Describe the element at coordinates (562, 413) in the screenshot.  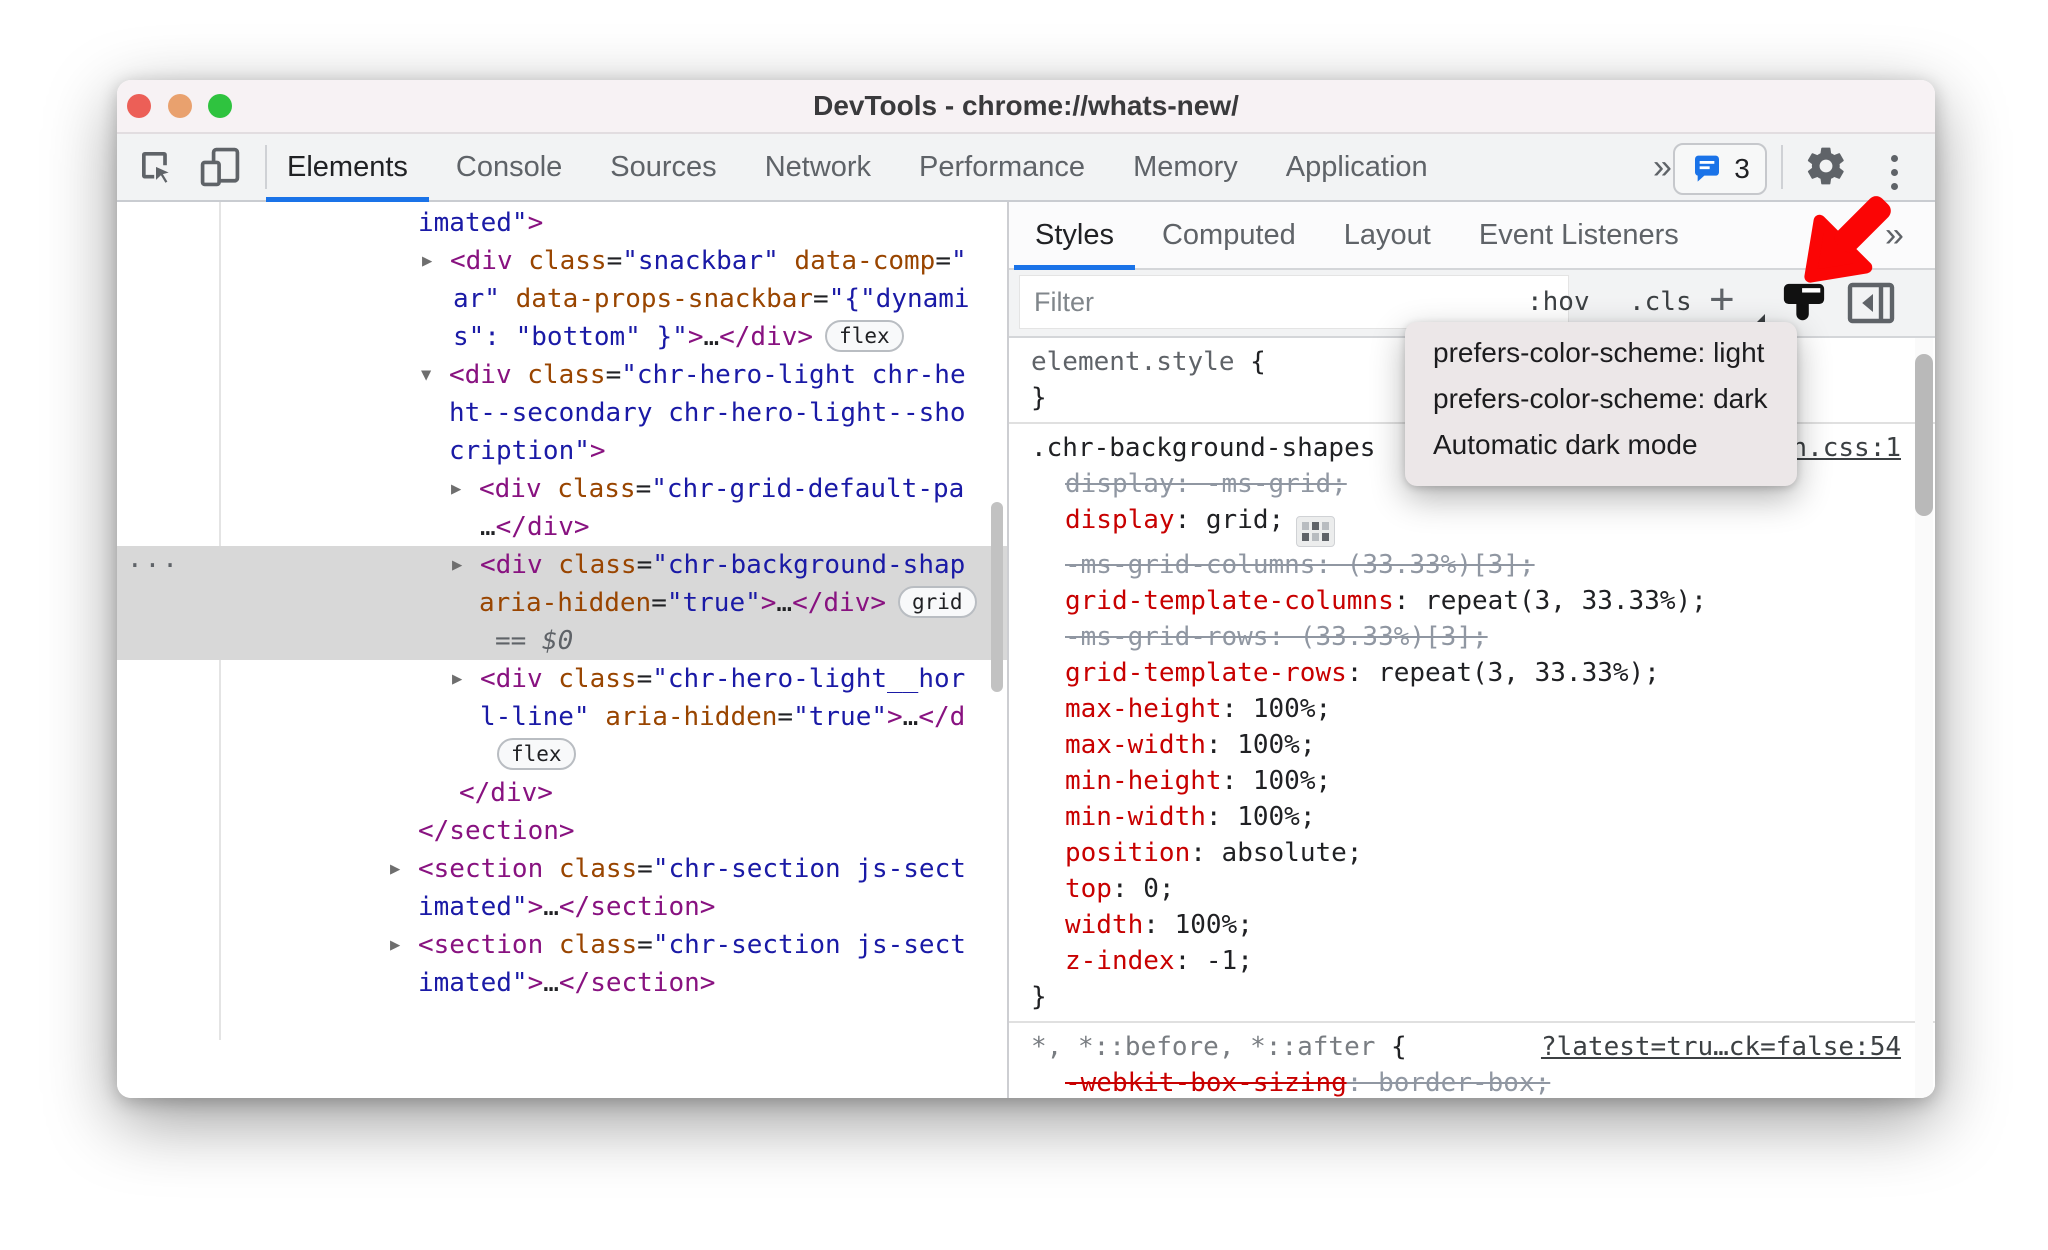
I see `dom-tree-line: ht--secondary chr-hero-light--sho` at that location.